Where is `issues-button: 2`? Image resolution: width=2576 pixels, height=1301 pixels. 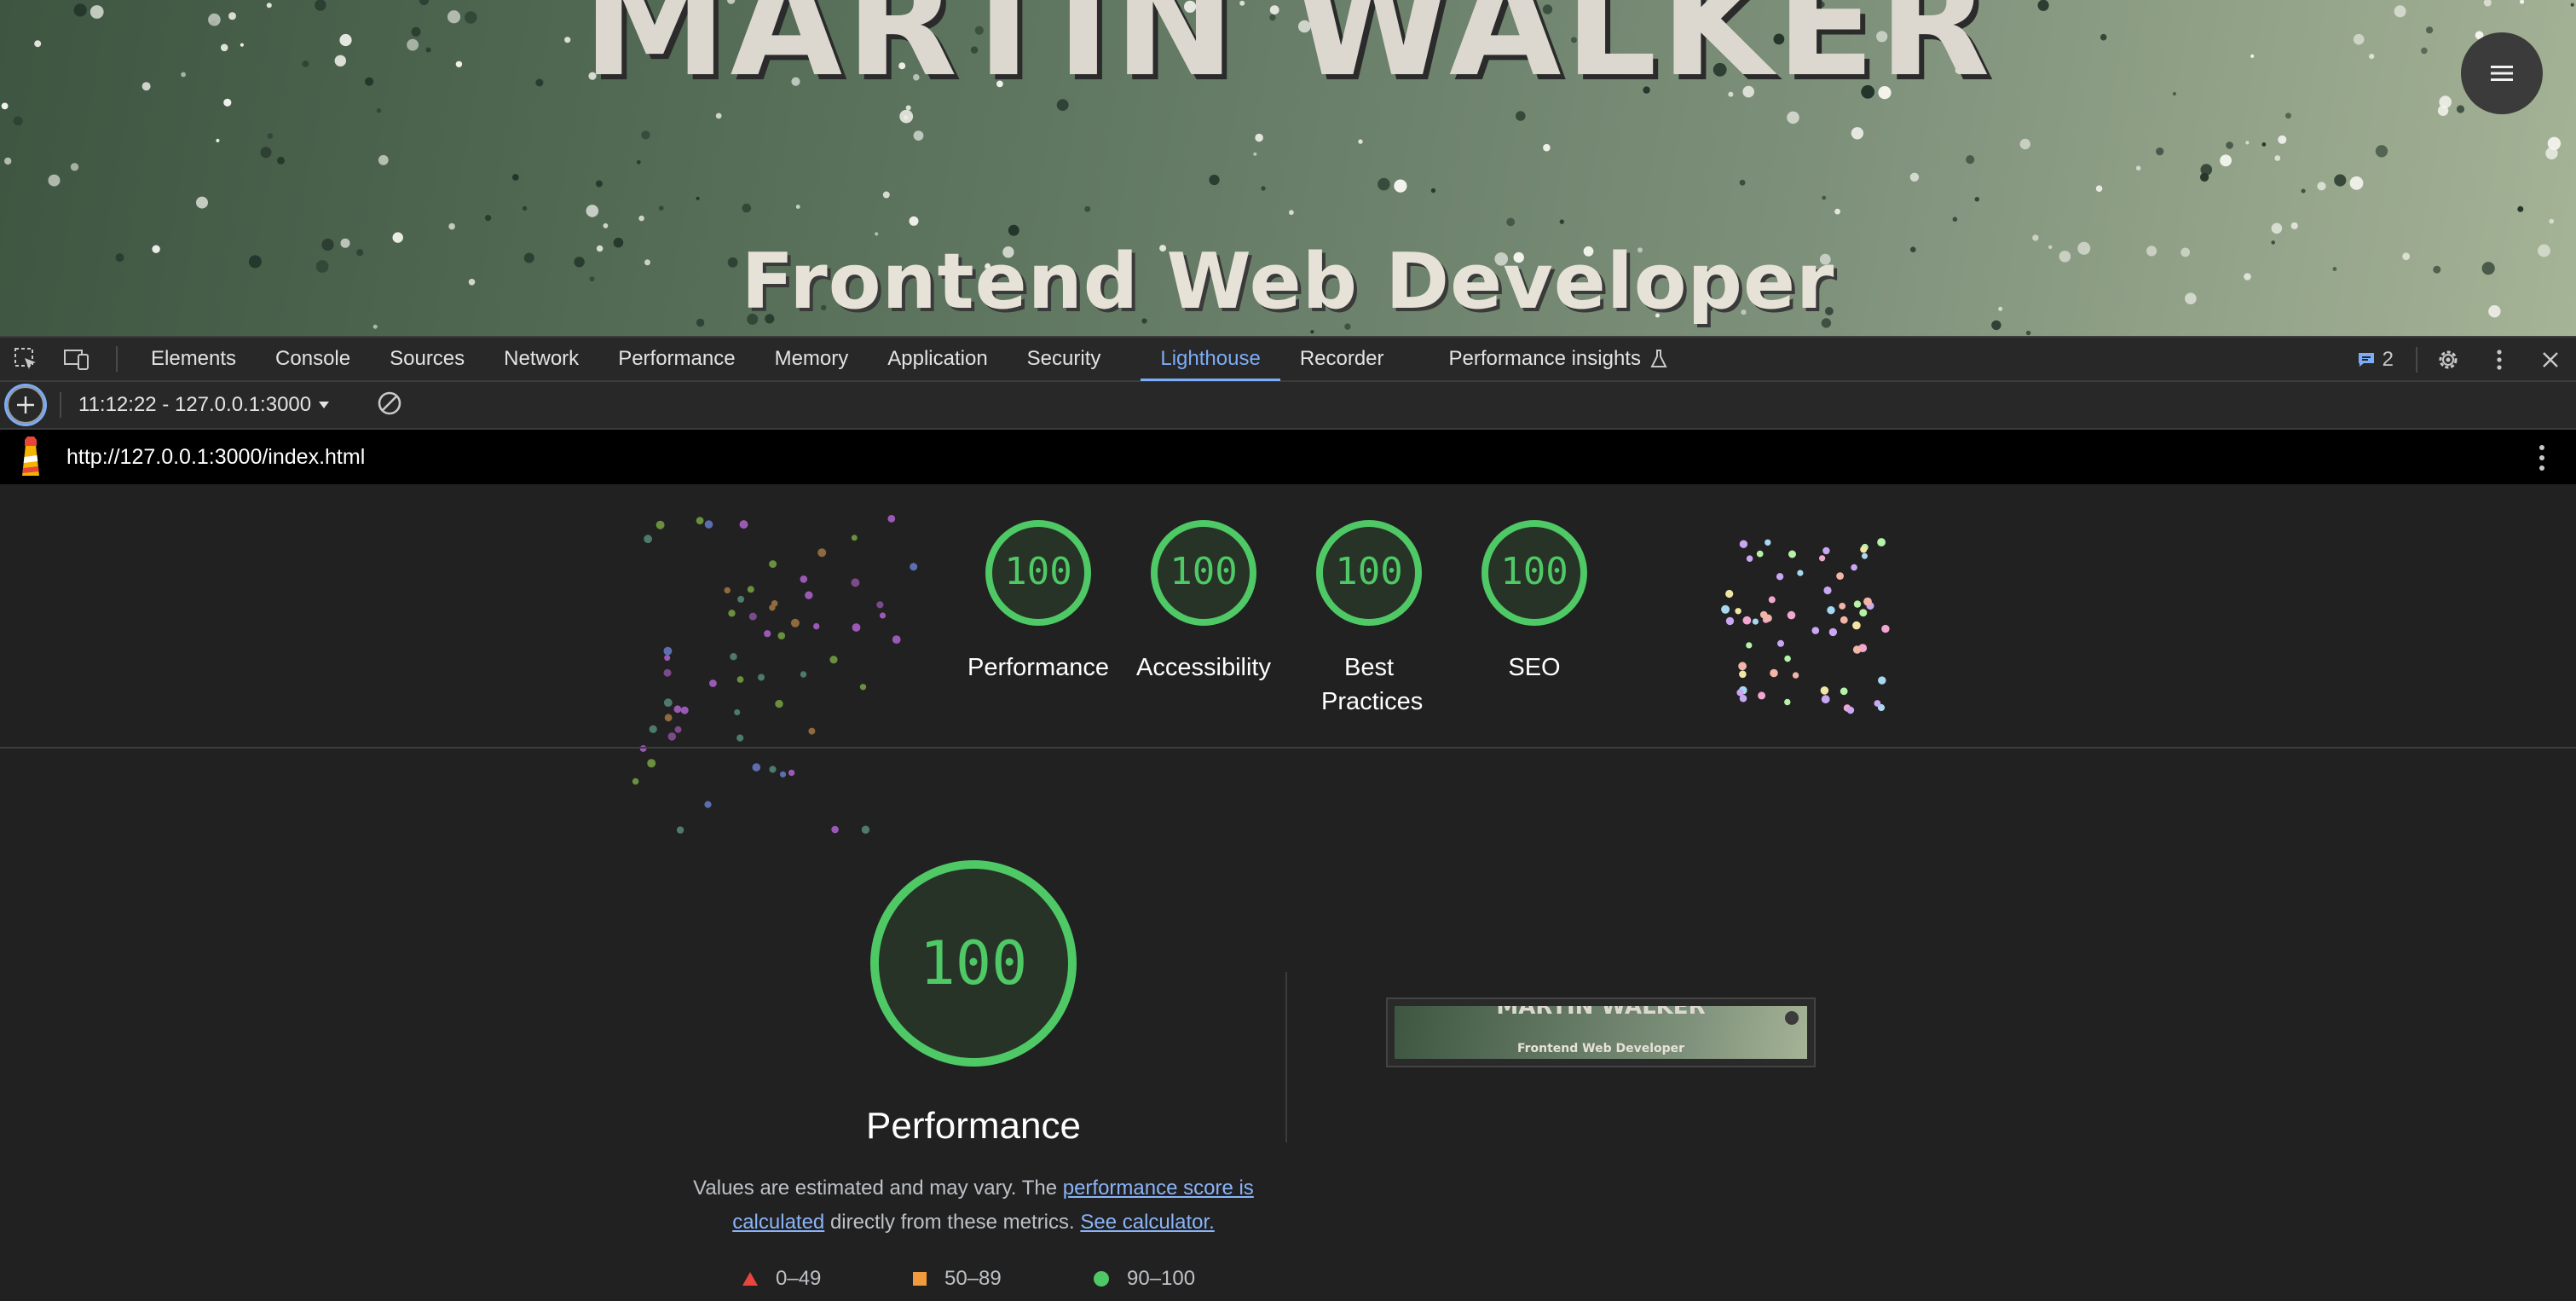
issues-button: 2 is located at coordinates (2375, 360).